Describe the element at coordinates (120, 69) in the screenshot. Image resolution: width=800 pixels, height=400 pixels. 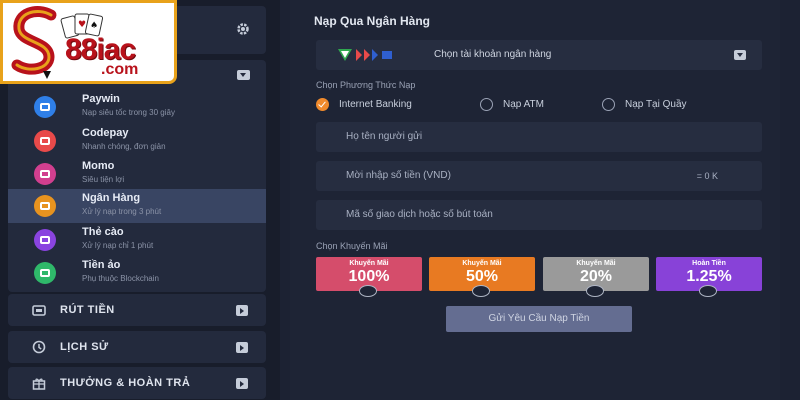
I see `logo-domain: .com` at that location.